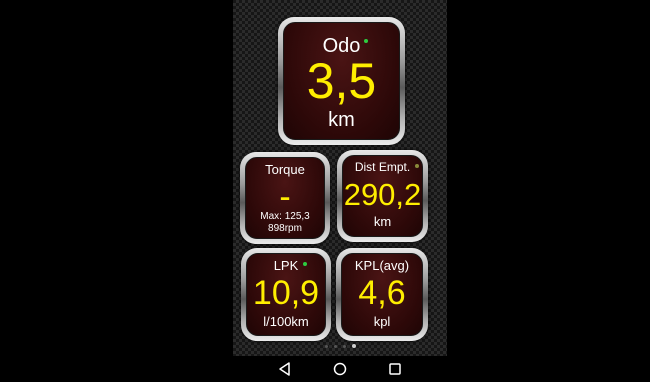  What do you see at coordinates (286, 265) in the screenshot?
I see `lpk-title: LPK` at bounding box center [286, 265].